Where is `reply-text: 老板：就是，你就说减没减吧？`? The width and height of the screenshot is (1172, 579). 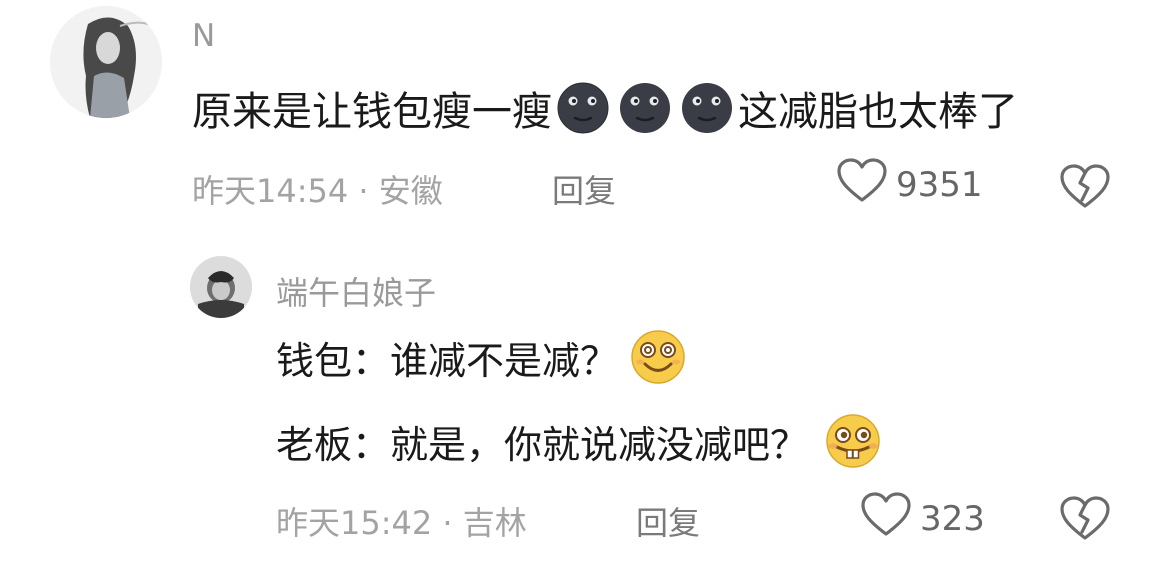
reply-text: 老板：就是，你就说减没减吧？ is located at coordinates (542, 444).